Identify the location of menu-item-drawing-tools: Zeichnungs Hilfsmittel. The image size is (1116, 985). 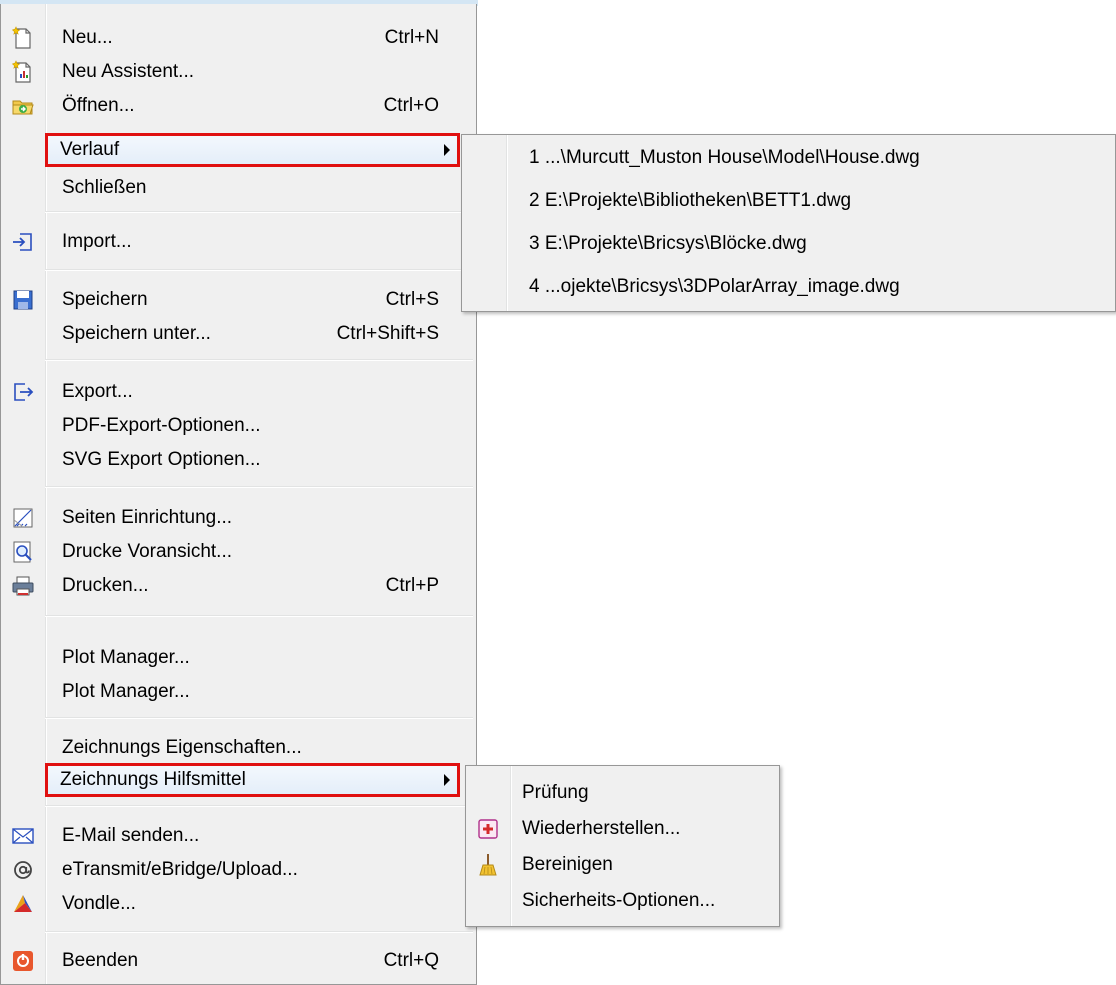
(252, 780).